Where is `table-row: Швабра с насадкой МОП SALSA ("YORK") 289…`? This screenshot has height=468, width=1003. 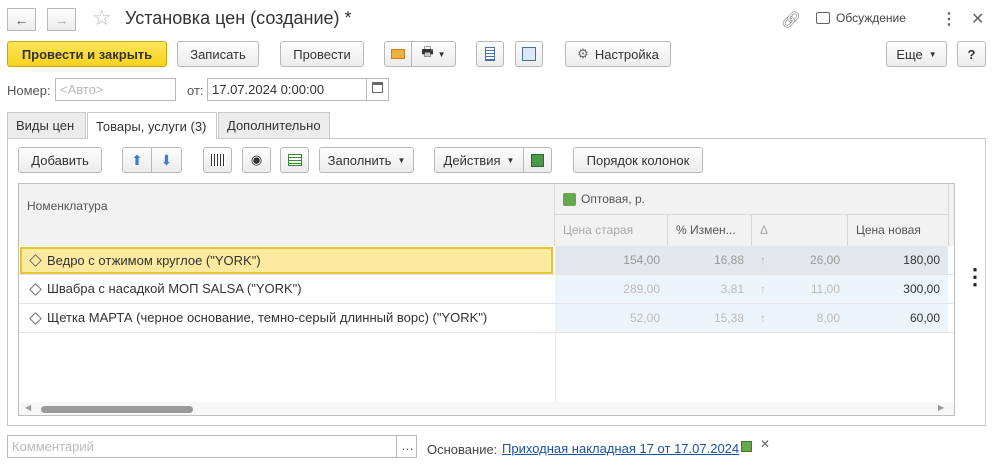
table-row: Швабра с насадкой МОП SALSA ("YORK") 289… is located at coordinates (486, 289).